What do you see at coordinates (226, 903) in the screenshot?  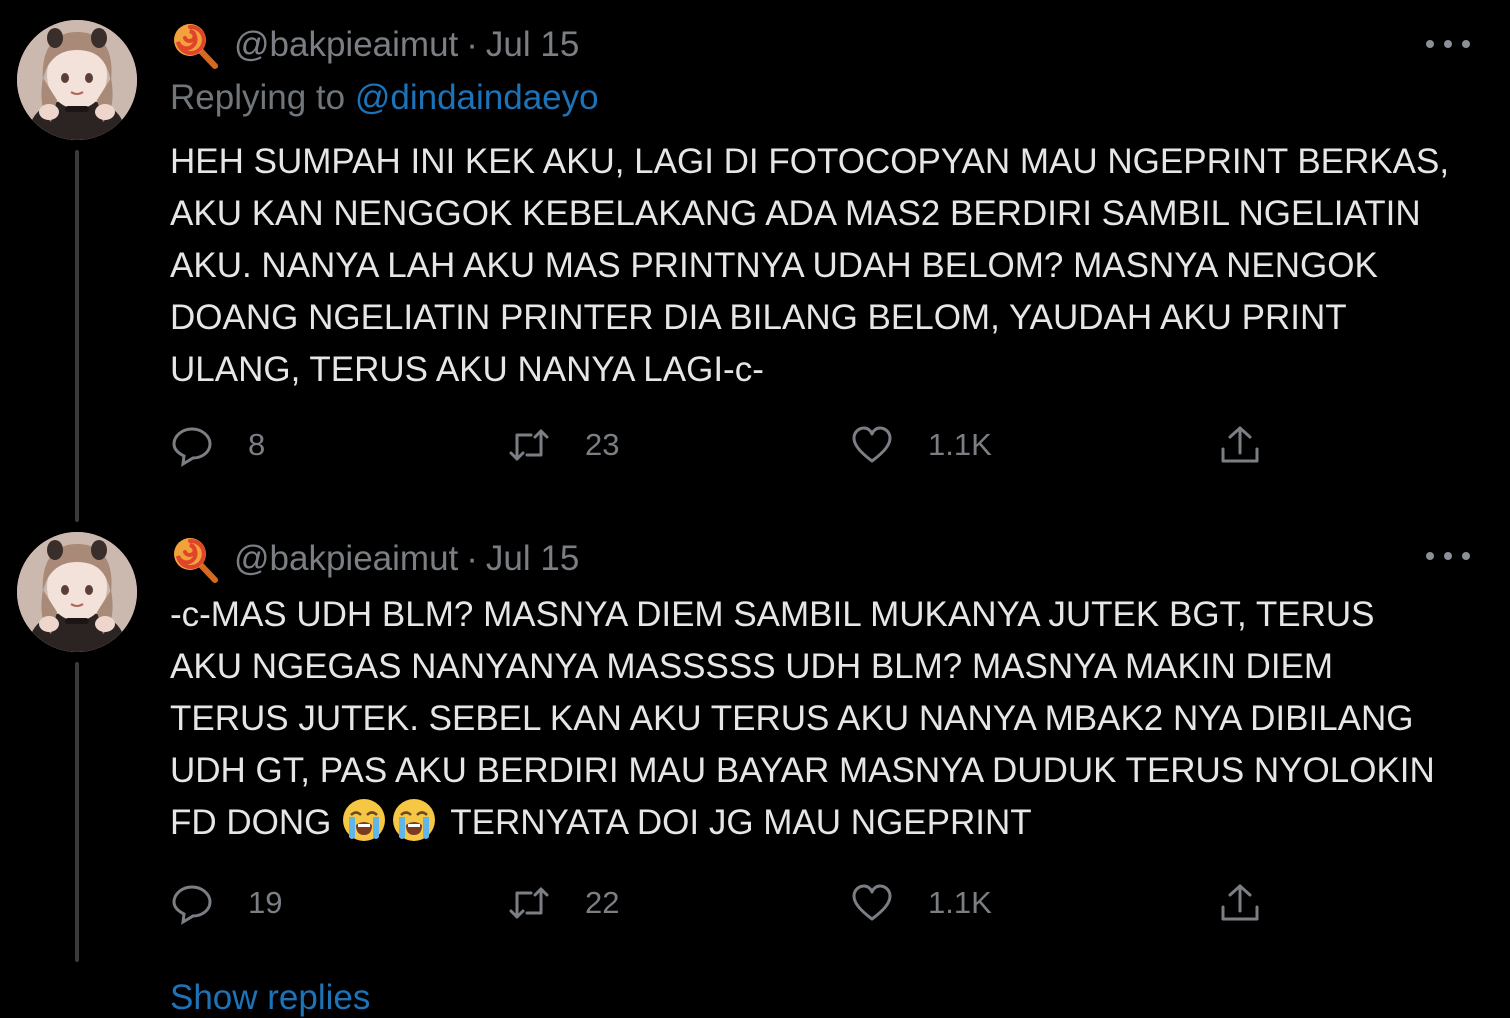 I see `reply-button: 19` at bounding box center [226, 903].